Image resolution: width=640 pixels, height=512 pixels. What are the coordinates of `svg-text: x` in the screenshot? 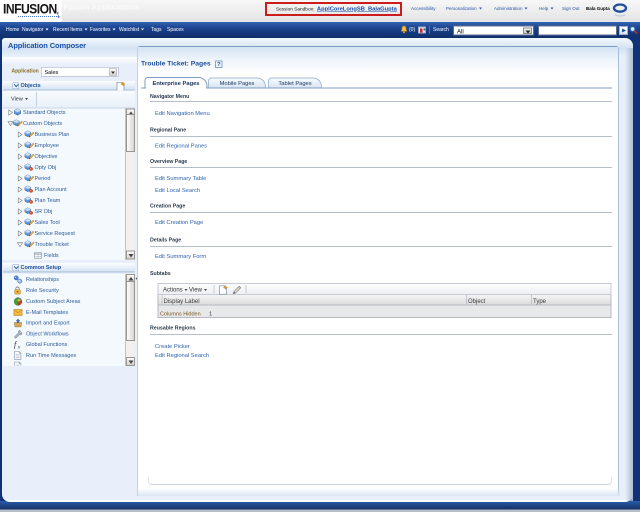 It's located at (19, 346).